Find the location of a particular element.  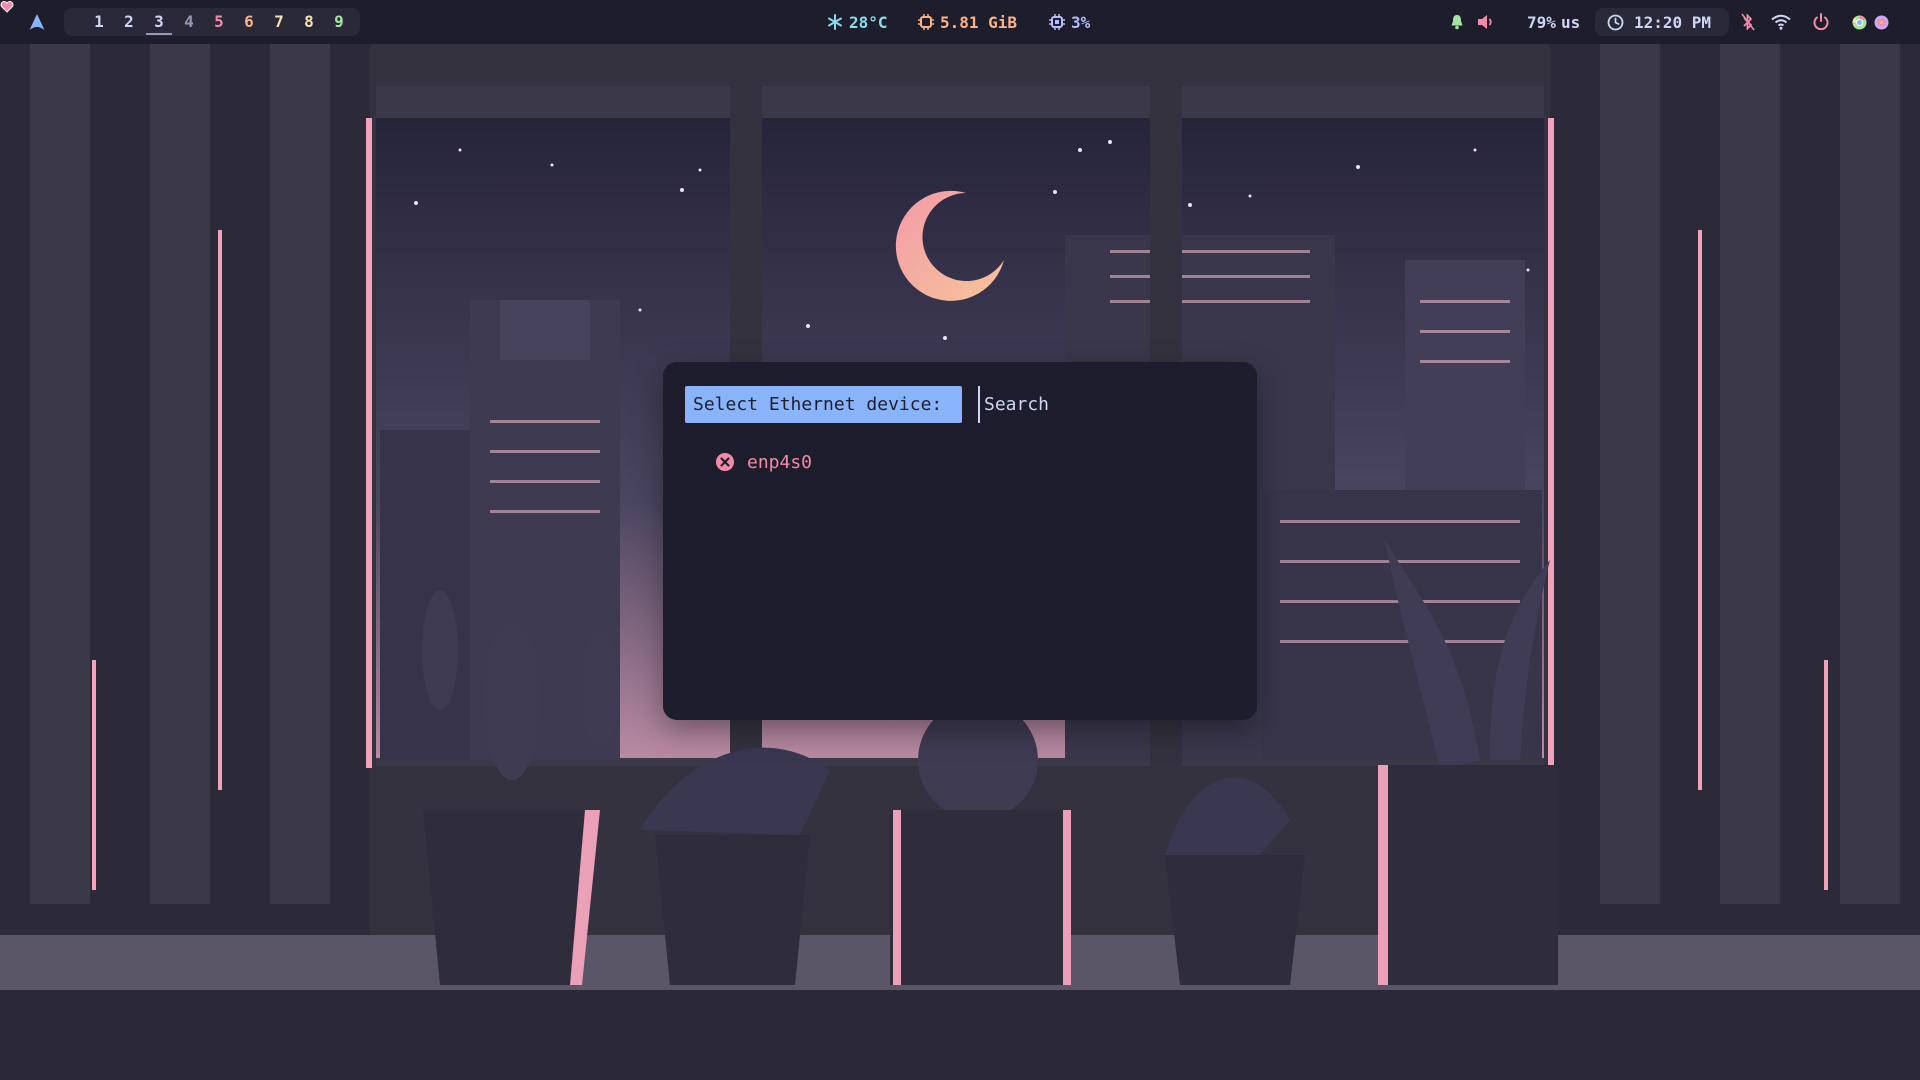

workspace-switcher: 123456789 is located at coordinates (212, 22).